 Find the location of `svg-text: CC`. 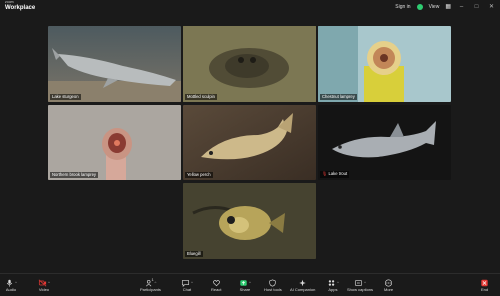

svg-text: CC is located at coordinates (359, 283).